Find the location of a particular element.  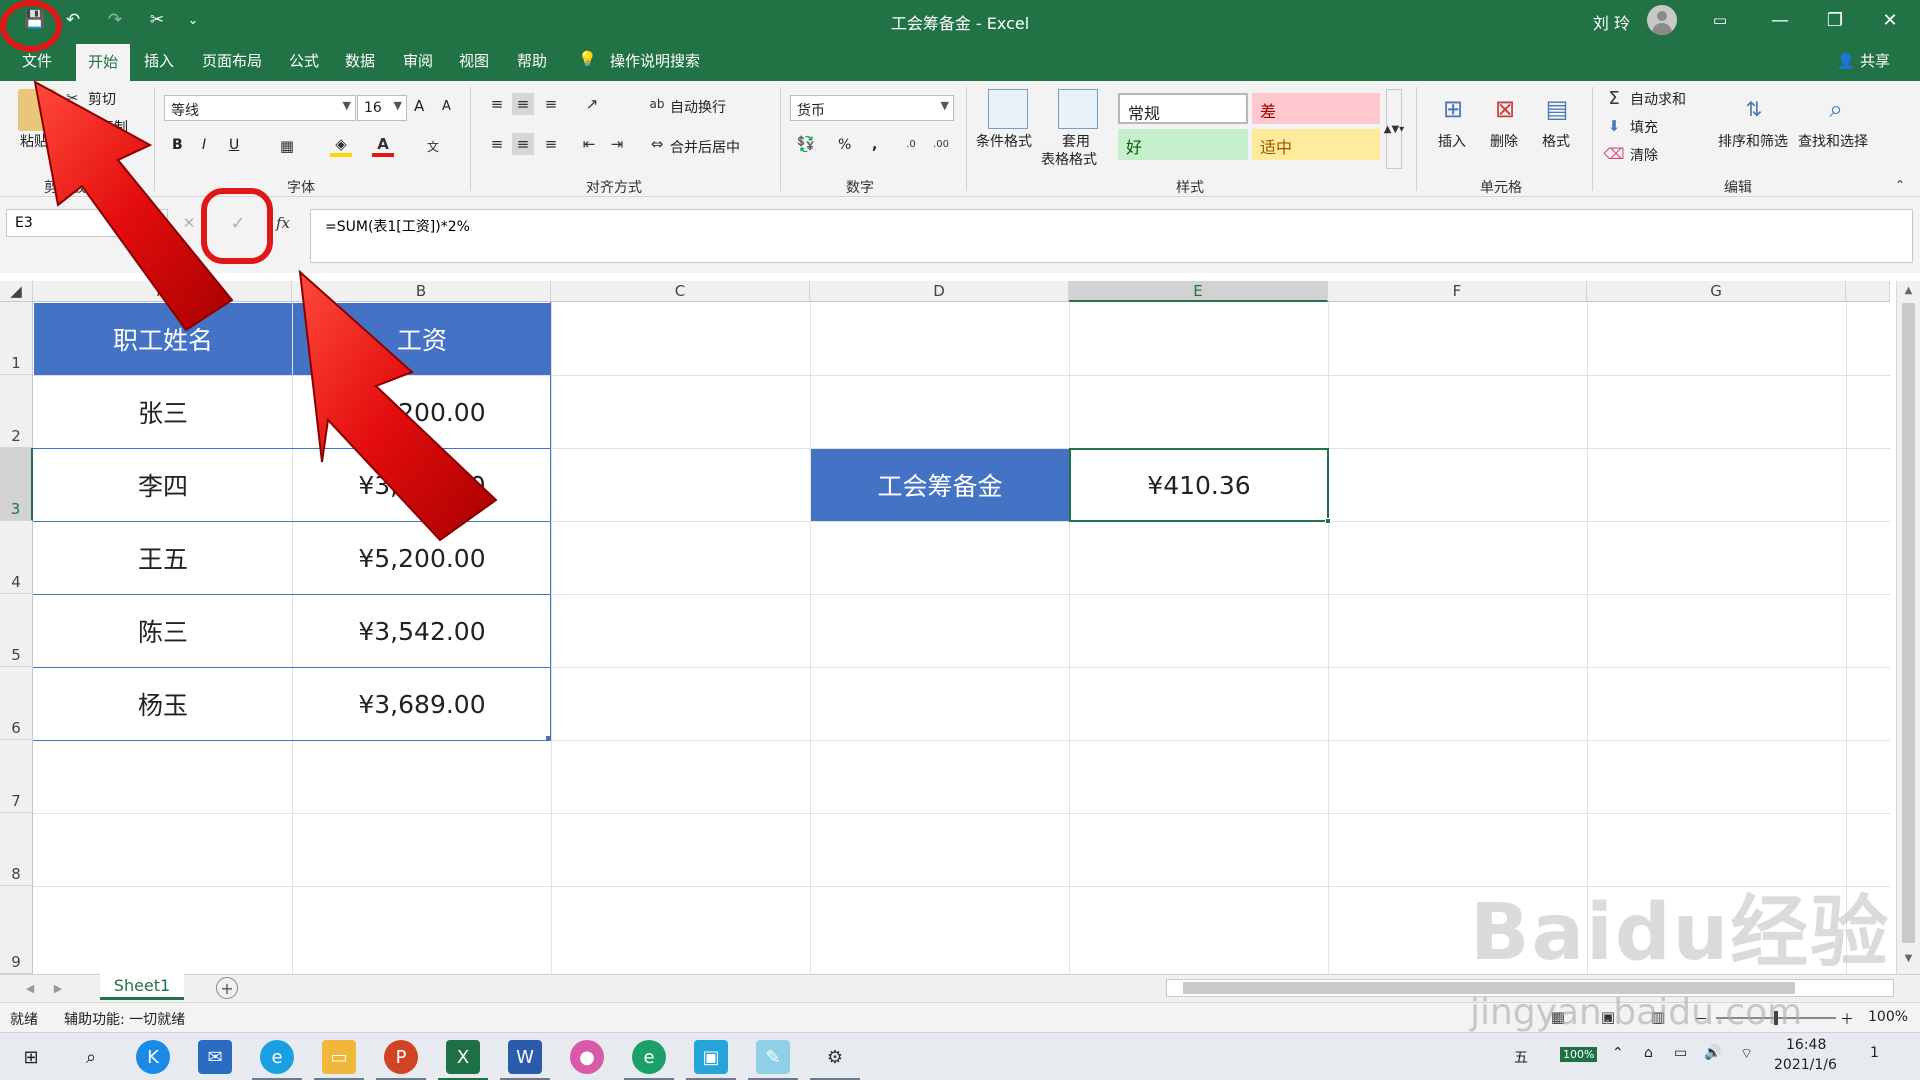

baidu-watermark-url: jingyan.baidu.com is located at coordinates (1636, 1012).